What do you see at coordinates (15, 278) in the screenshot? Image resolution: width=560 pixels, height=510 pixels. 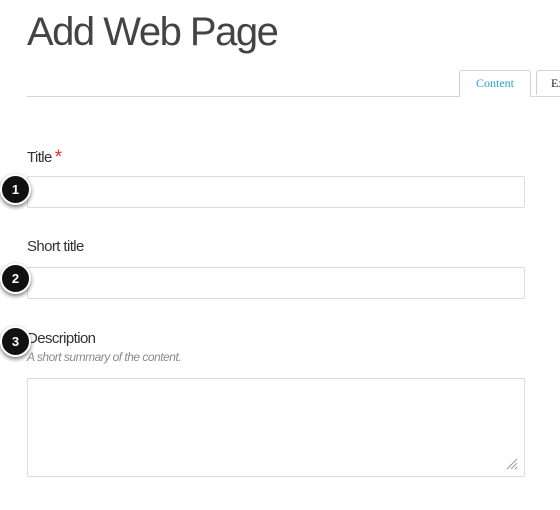 I see `step-marker-2: 2` at bounding box center [15, 278].